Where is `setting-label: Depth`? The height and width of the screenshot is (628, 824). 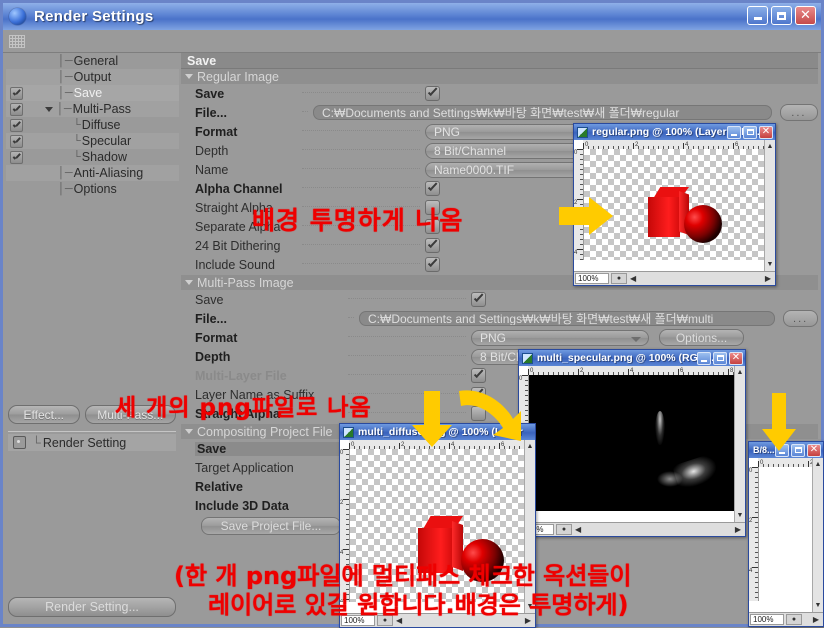
setting-label: Depth is located at coordinates (212, 150).